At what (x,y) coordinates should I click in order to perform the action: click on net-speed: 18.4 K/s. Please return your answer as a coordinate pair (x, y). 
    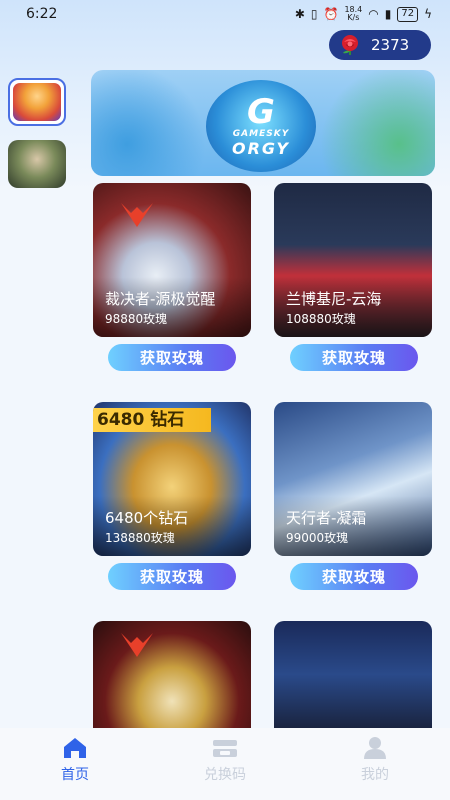
    Looking at the image, I should click on (353, 14).